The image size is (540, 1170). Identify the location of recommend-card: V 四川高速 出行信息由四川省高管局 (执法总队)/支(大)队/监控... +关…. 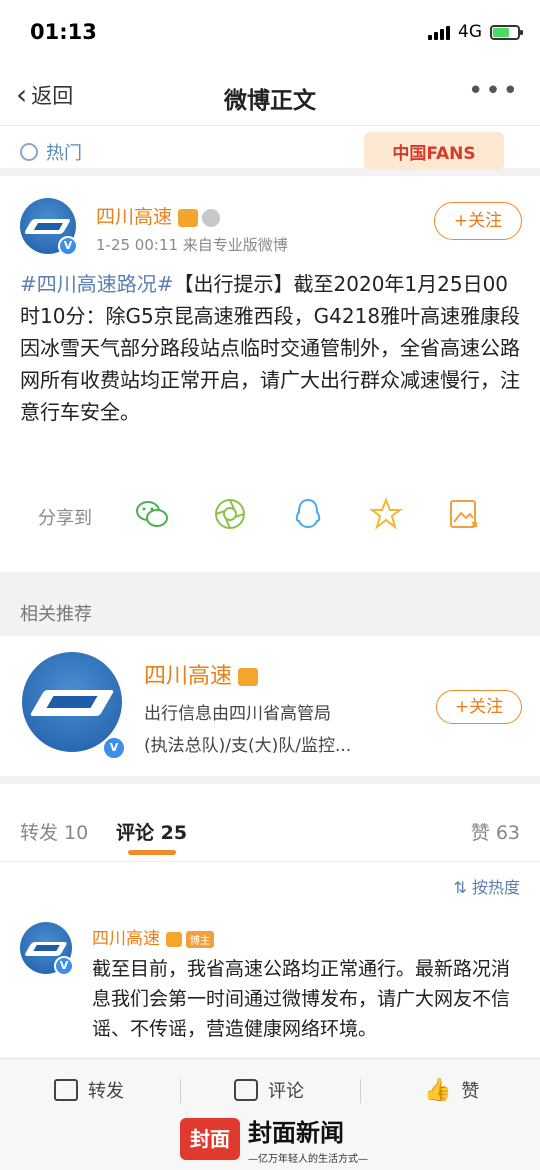
(270, 706).